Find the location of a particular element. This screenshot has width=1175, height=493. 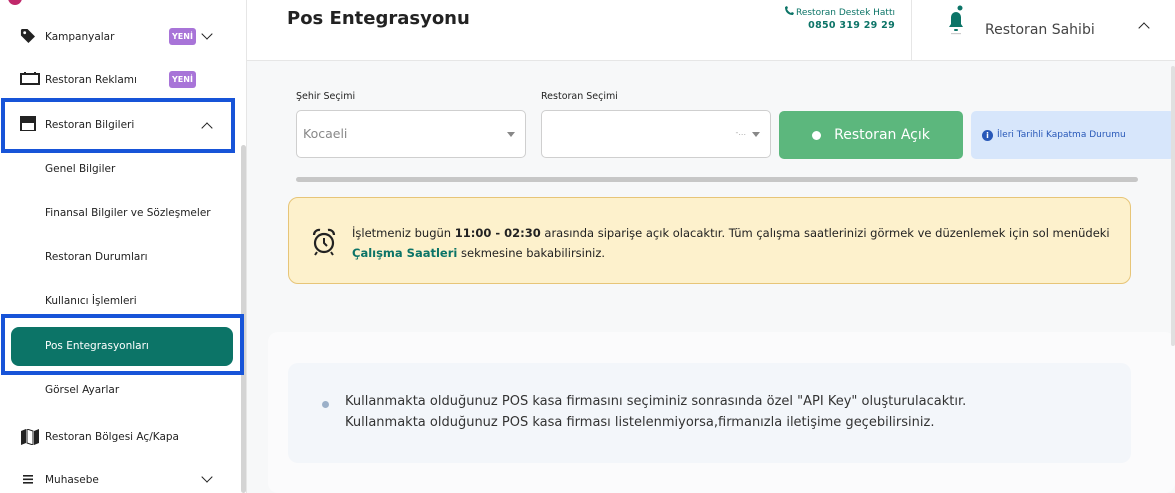

notice-part3: sekmesine bakabilirsiniz. is located at coordinates (531, 253).